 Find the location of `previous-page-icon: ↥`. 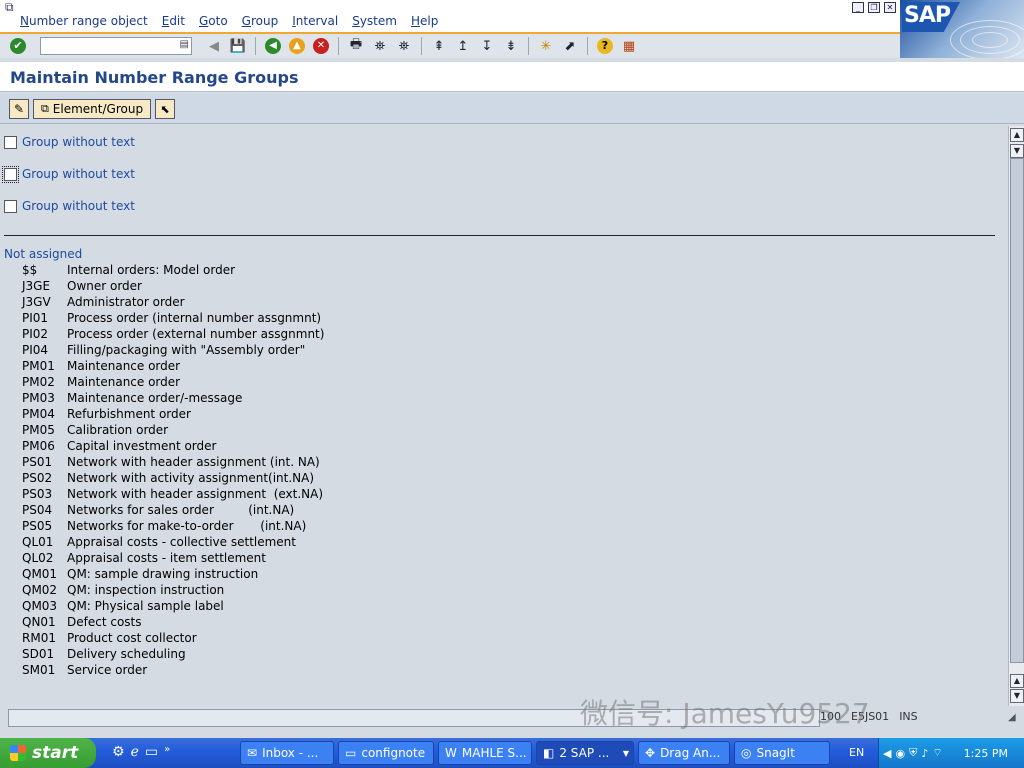

previous-page-icon: ↥ is located at coordinates (463, 46).